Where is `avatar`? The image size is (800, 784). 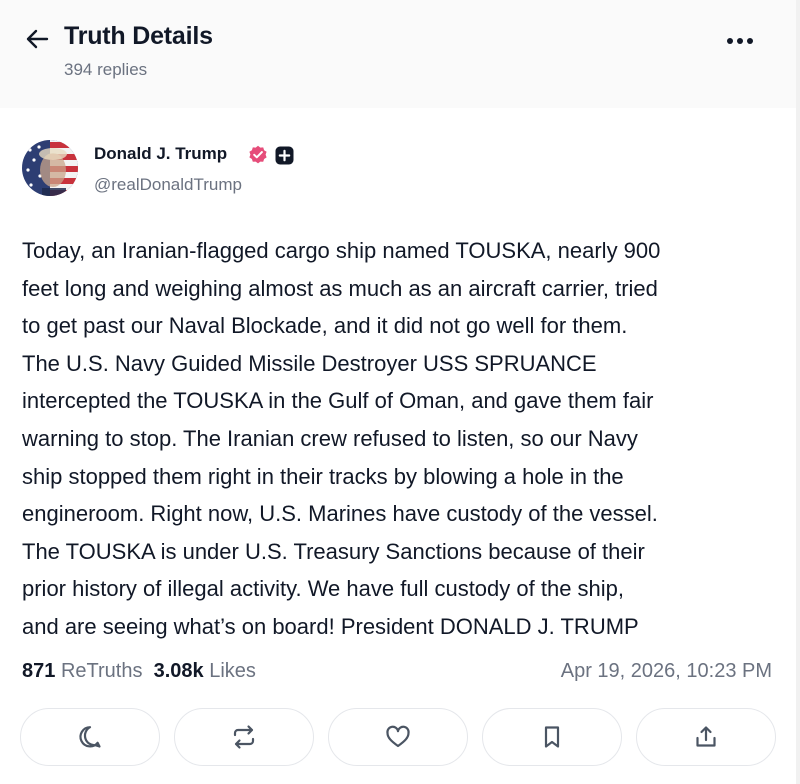 avatar is located at coordinates (50, 168).